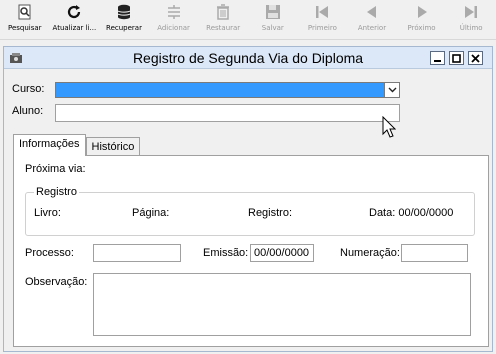  What do you see at coordinates (74, 12) in the screenshot?
I see `refresh-icon` at bounding box center [74, 12].